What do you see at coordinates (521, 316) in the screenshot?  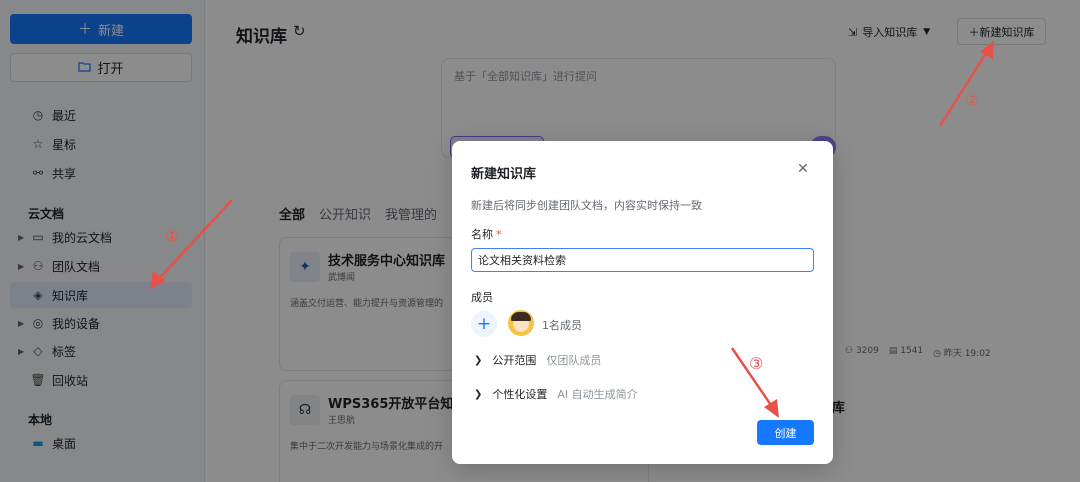 I see `avatar-hair` at bounding box center [521, 316].